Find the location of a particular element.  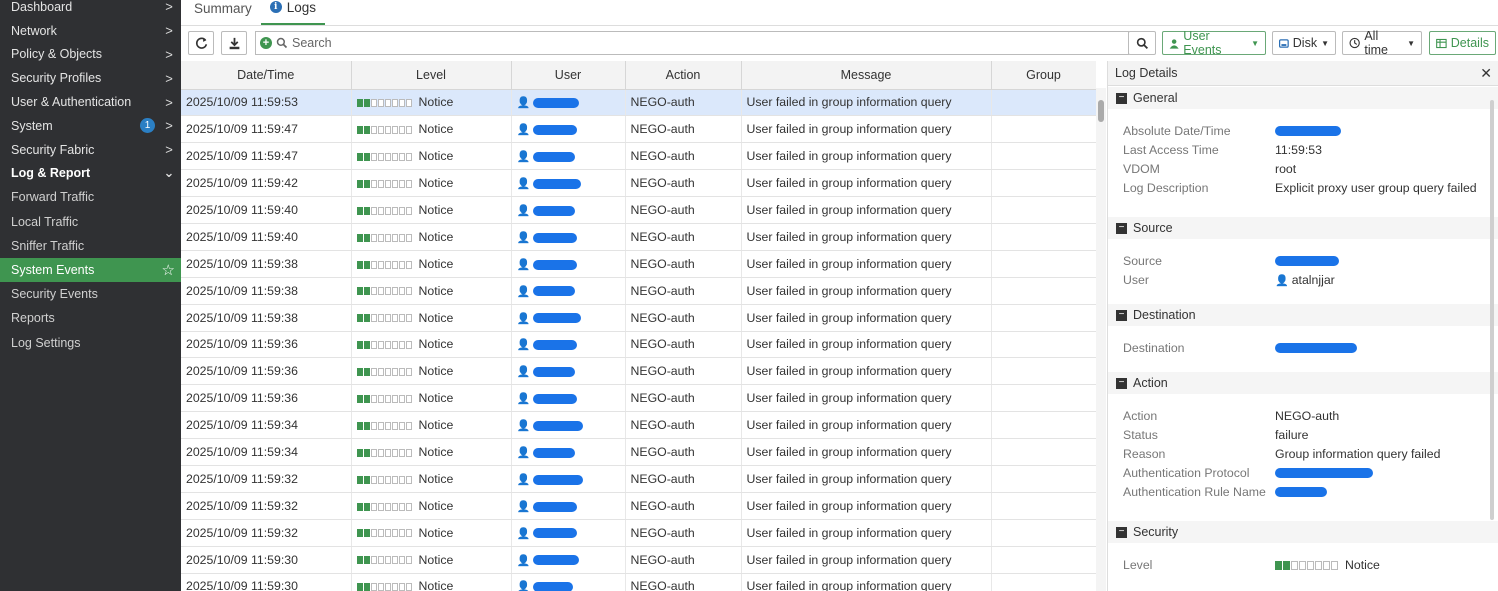

sidebar-item-policy-objects: Policy & Objects > is located at coordinates (90, 55).